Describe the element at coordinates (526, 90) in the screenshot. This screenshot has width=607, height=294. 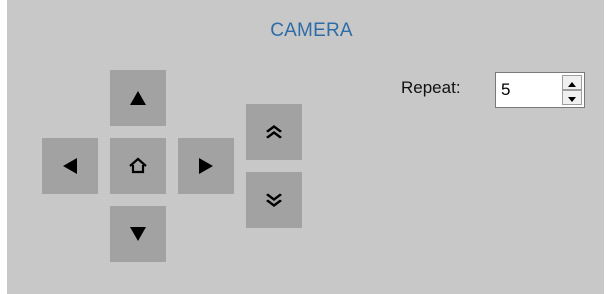
I see `repeat-input` at that location.